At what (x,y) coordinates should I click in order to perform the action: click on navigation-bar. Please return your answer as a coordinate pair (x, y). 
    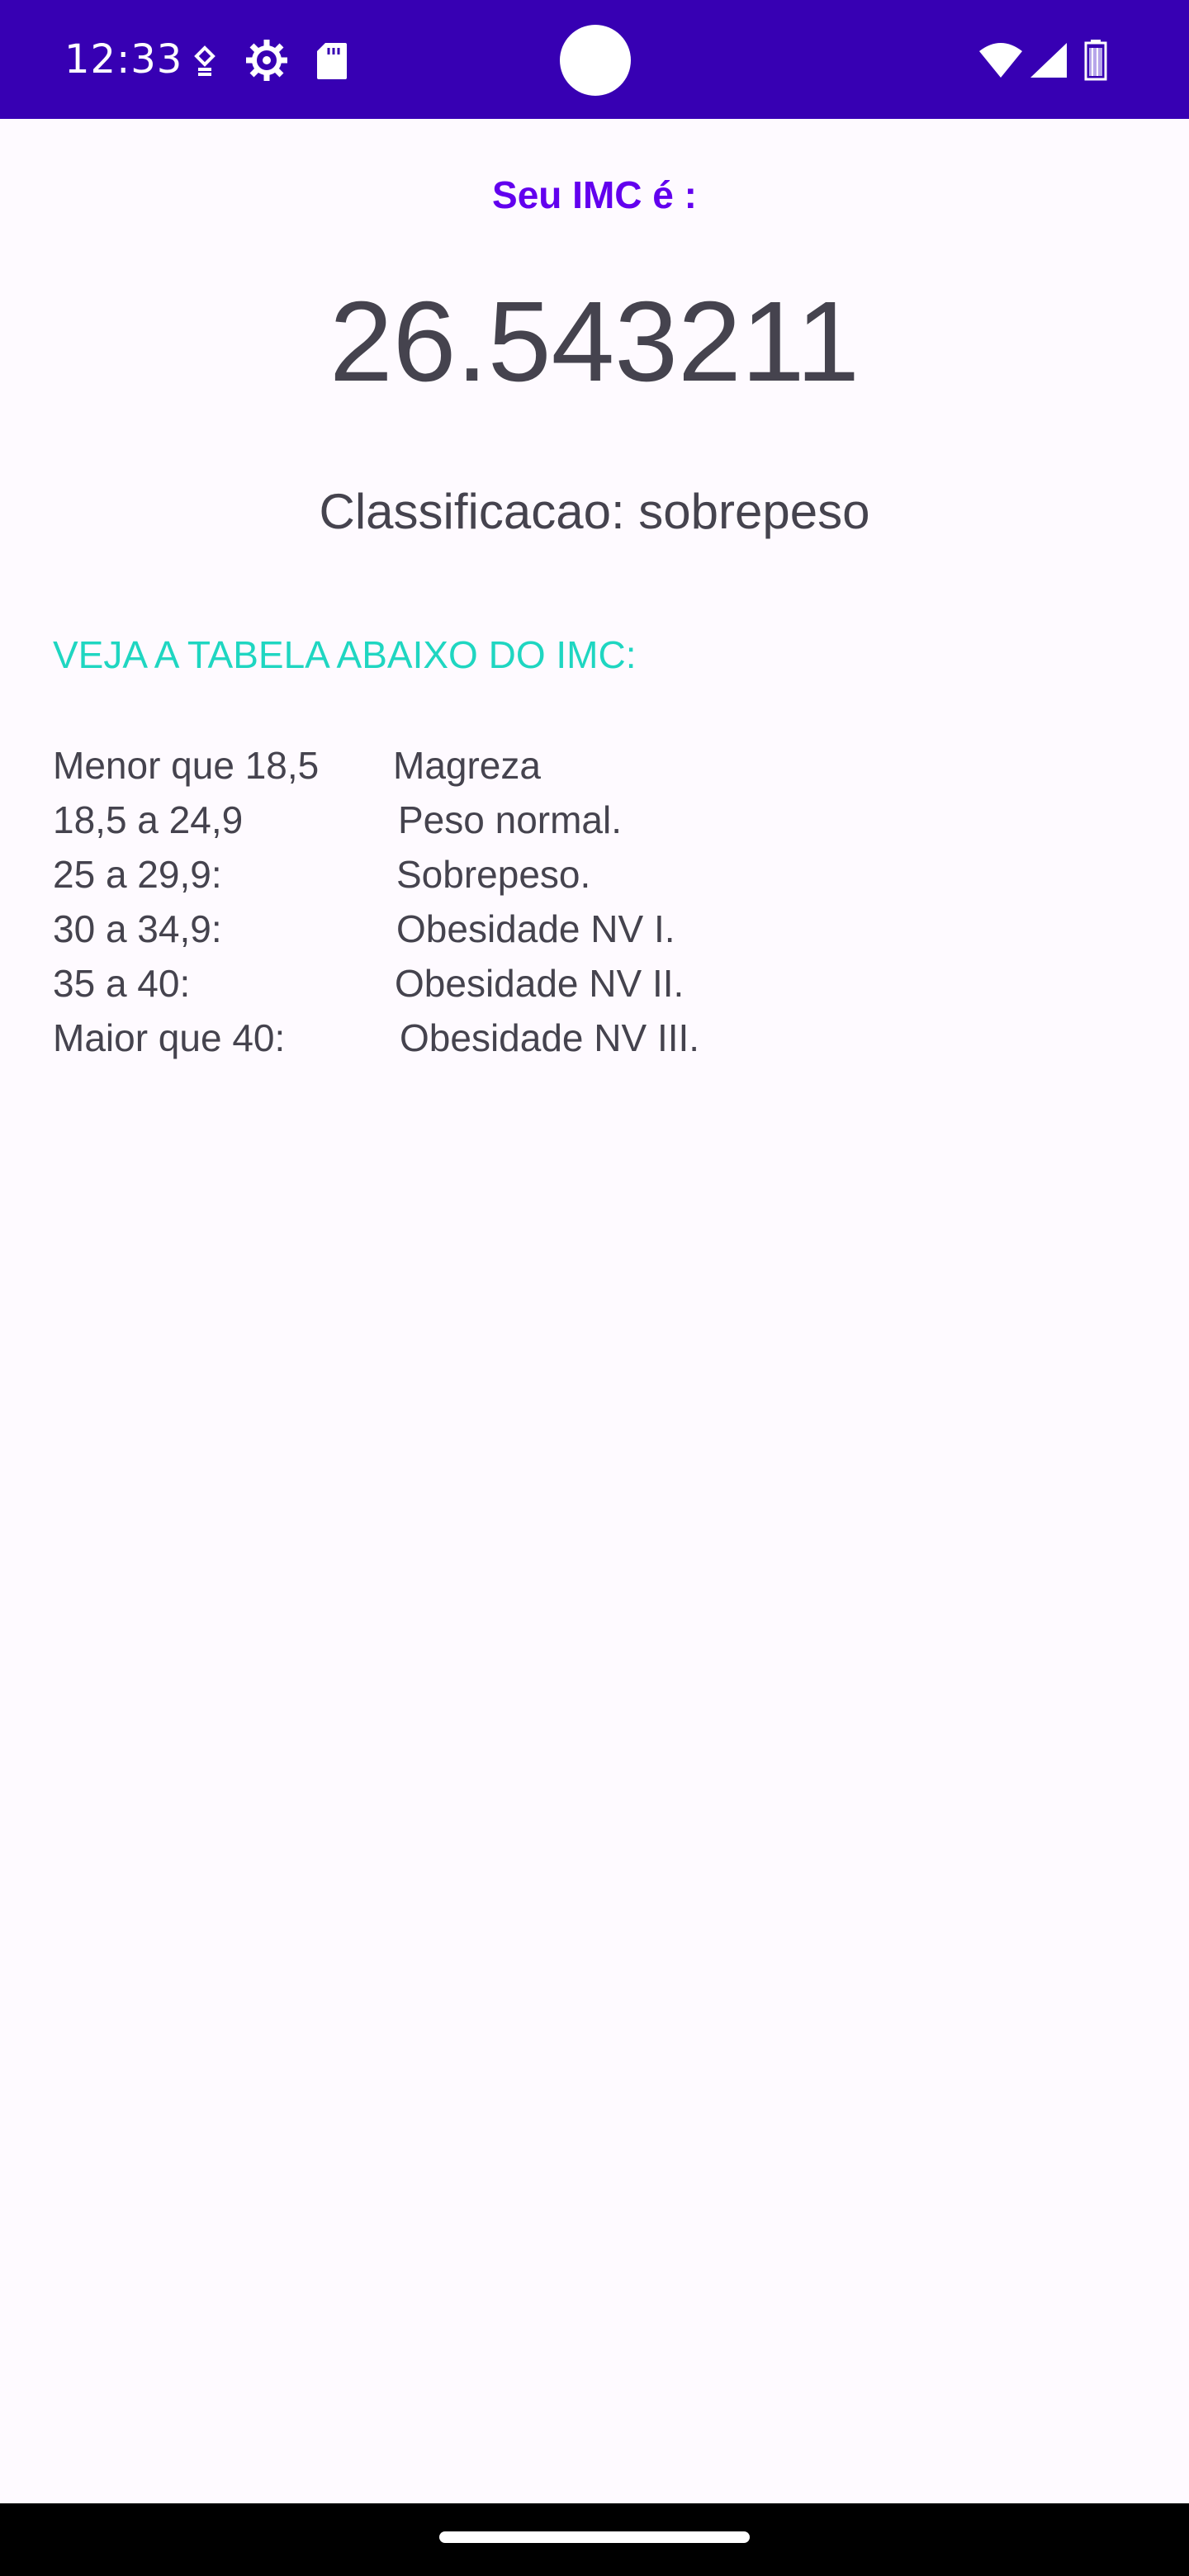
    Looking at the image, I should click on (594, 2539).